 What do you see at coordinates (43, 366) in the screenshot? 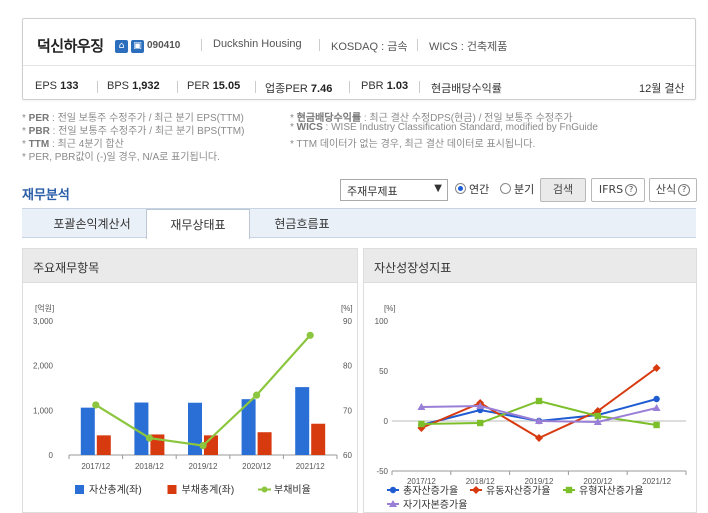
I see `left-tick-label: 2,000` at bounding box center [43, 366].